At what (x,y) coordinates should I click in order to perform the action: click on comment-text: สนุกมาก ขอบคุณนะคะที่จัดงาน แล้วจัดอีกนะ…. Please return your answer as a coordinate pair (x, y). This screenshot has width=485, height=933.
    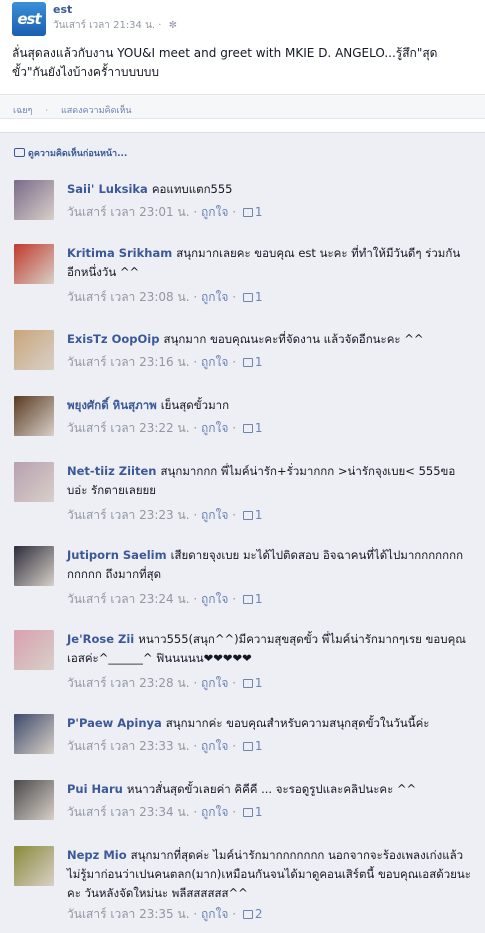
    Looking at the image, I should click on (293, 339).